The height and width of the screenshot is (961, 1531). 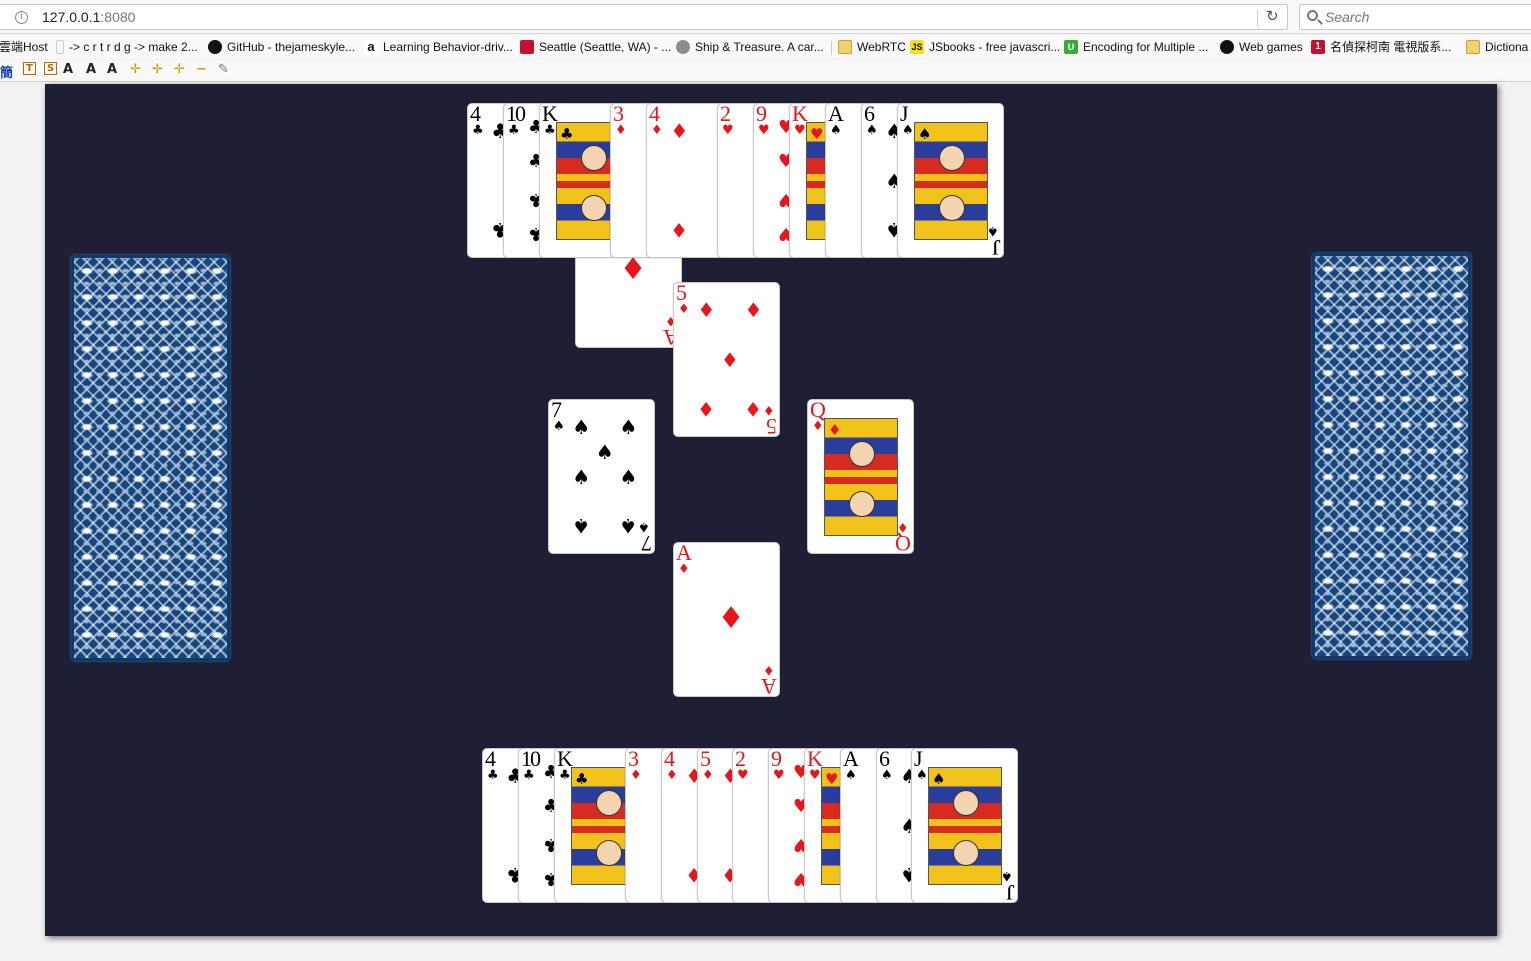 What do you see at coordinates (201, 69) in the screenshot?
I see `remove-icon: −` at bounding box center [201, 69].